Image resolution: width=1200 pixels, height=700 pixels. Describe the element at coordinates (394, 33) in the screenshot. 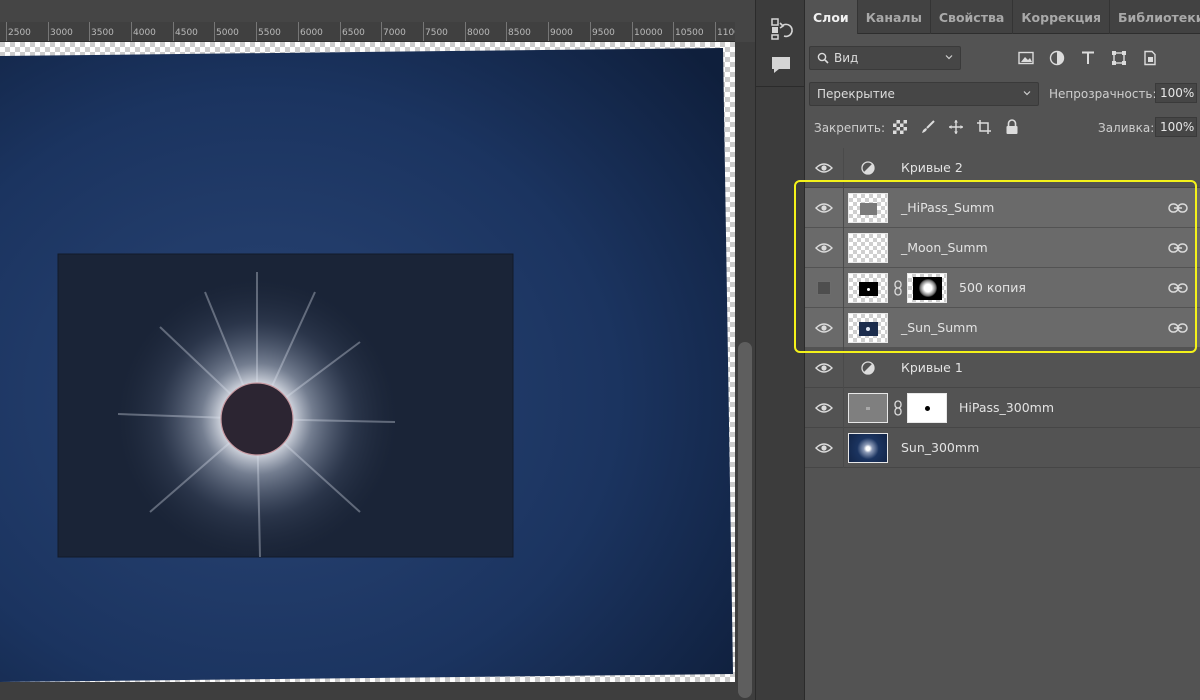

I see `ruler-label: 7000` at that location.